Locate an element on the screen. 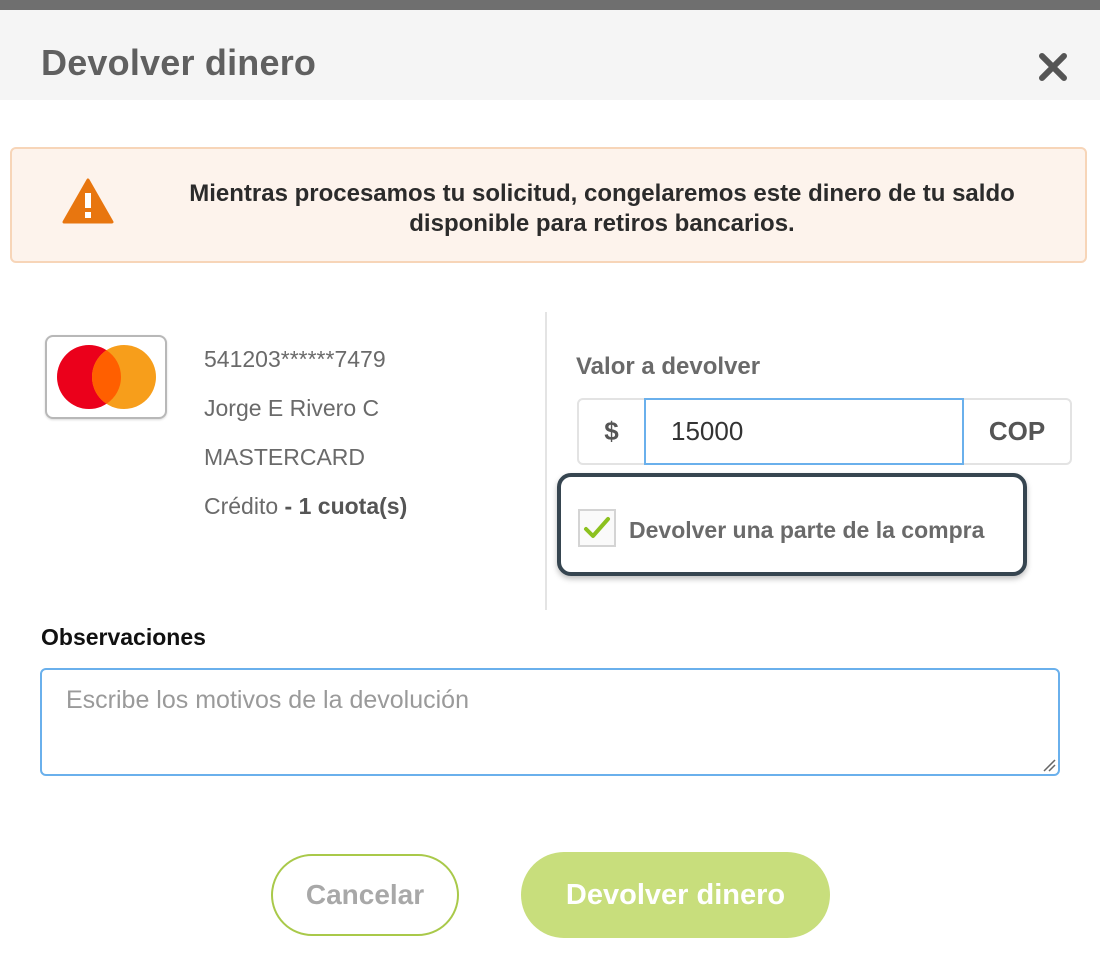 The height and width of the screenshot is (978, 1100). card-brand: MASTERCARD is located at coordinates (285, 457).